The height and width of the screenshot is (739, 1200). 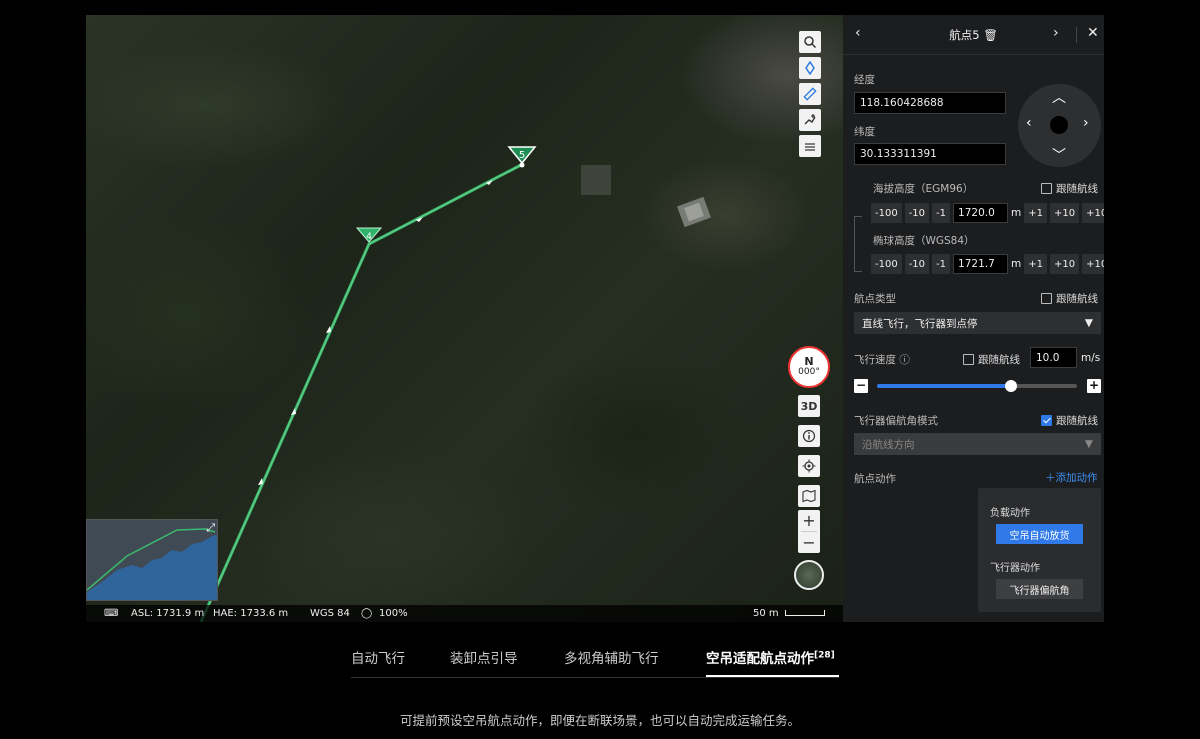 What do you see at coordinates (809, 436) in the screenshot?
I see `info-icon` at bounding box center [809, 436].